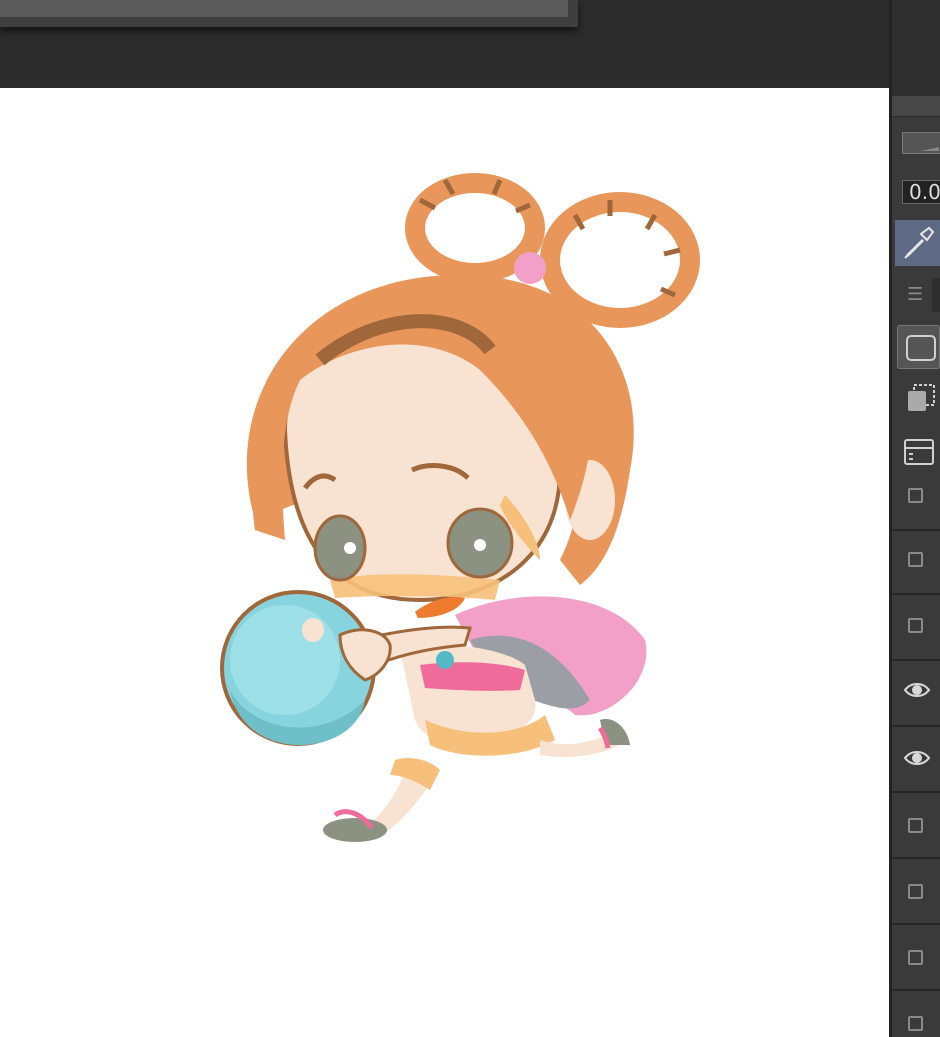 The height and width of the screenshot is (1037, 940). Describe the element at coordinates (921, 348) in the screenshot. I see `rectangle-icon` at that location.